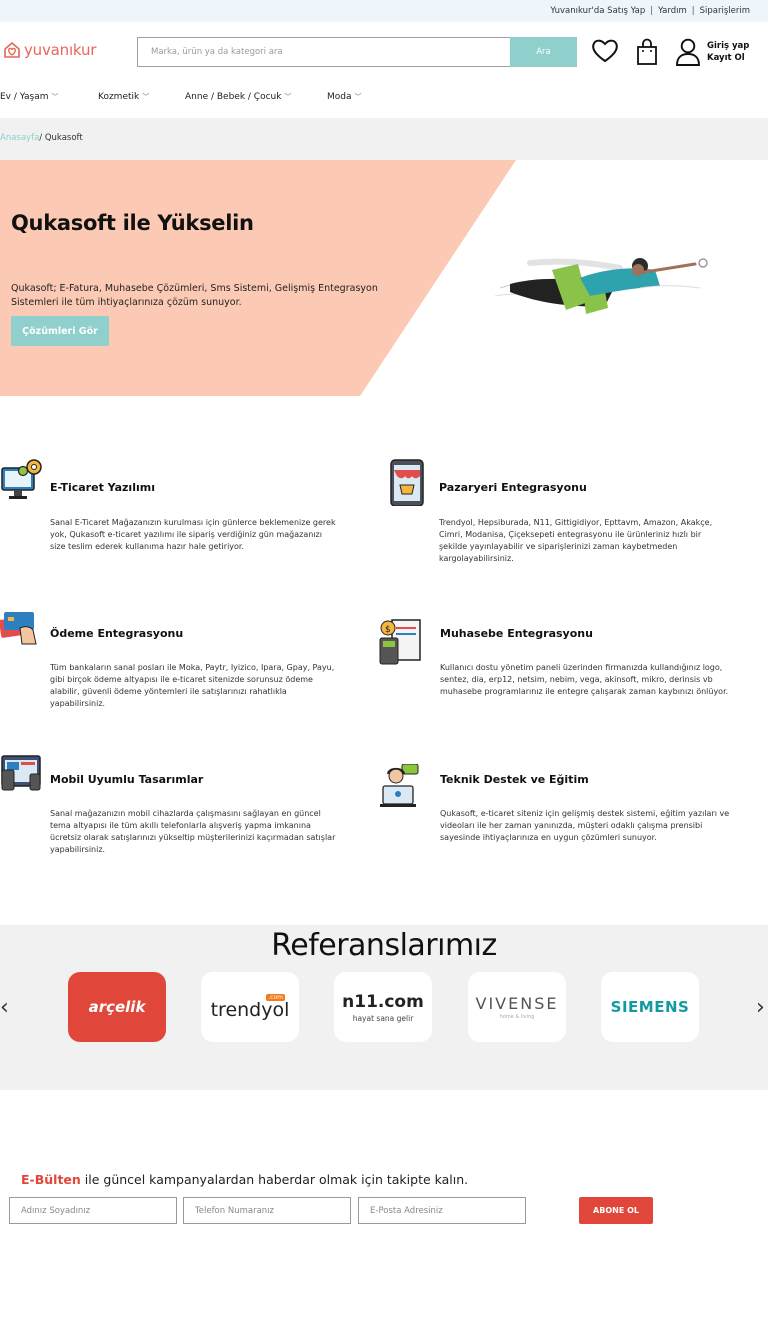 The image size is (768, 1336). I want to click on site-header: yuvanıkur Ara Giriş yap Kayıt Ol, so click(384, 50).